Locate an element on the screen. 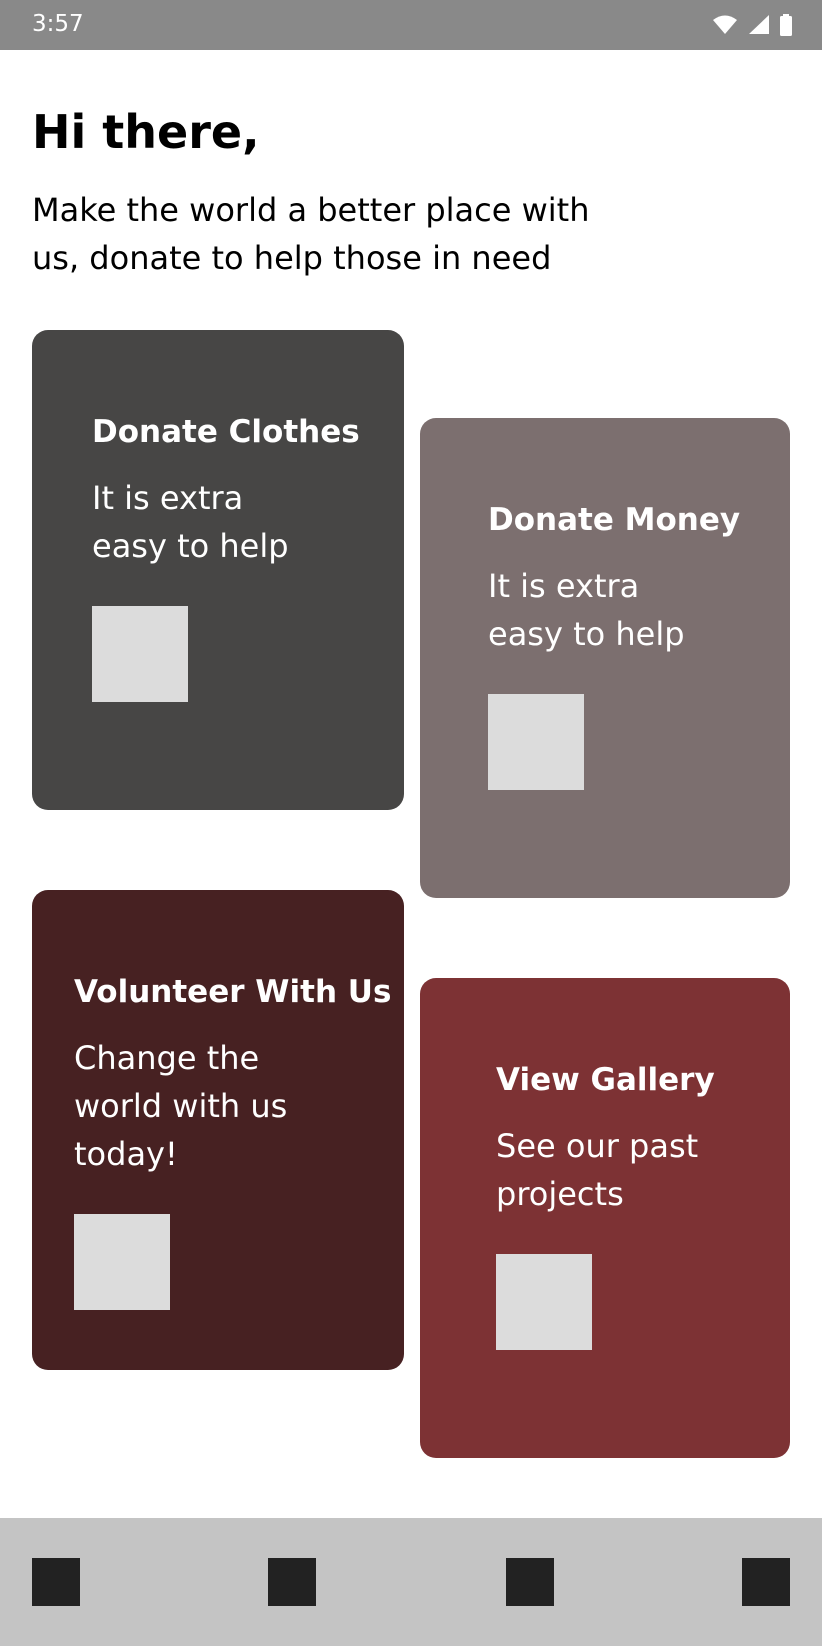  signal-icon is located at coordinates (759, 25).